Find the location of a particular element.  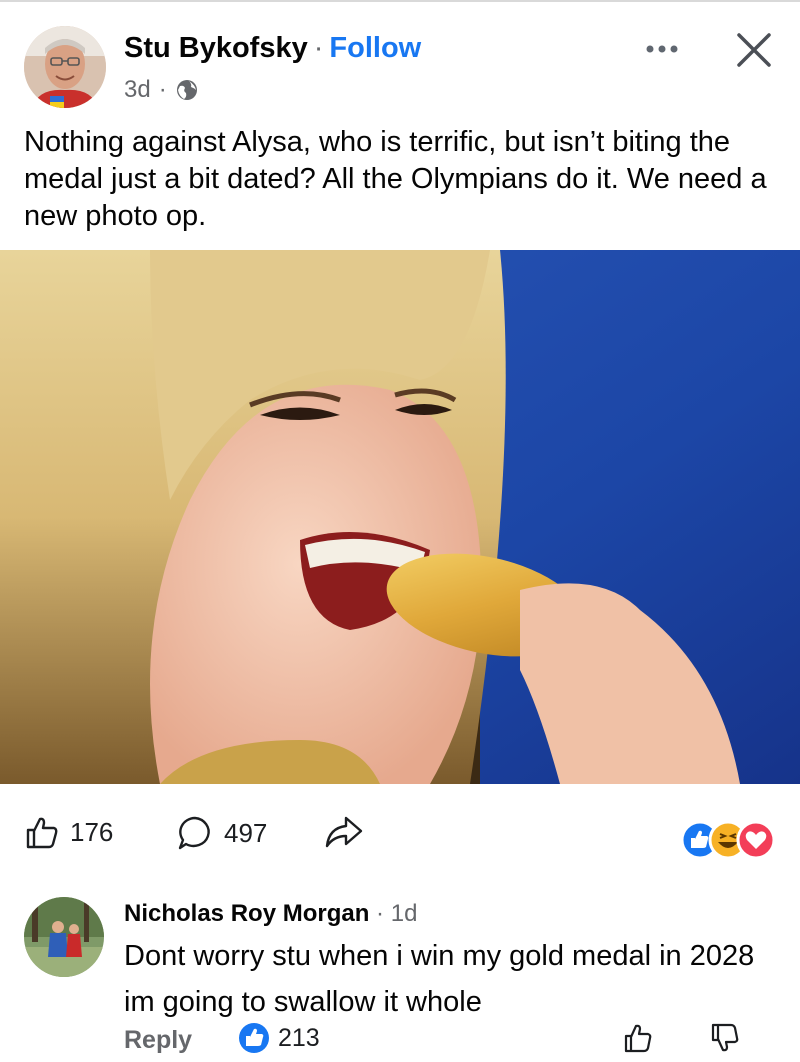

globe-icon is located at coordinates (186, 90).